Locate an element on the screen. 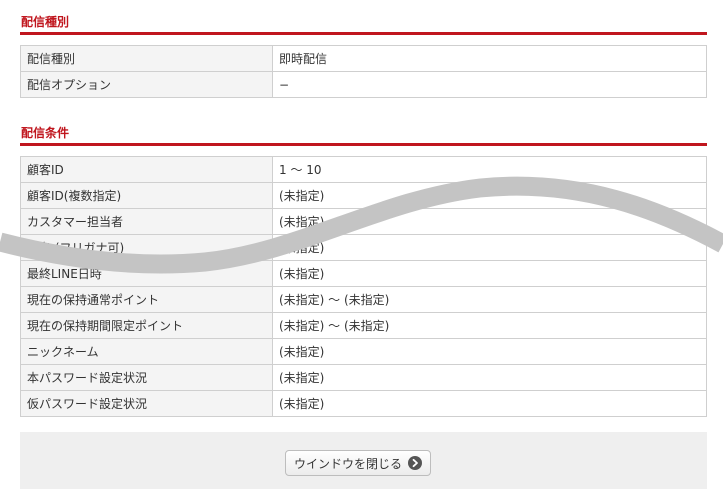 The image size is (723, 489). row-label: カスタマー担当者 is located at coordinates (146, 221).